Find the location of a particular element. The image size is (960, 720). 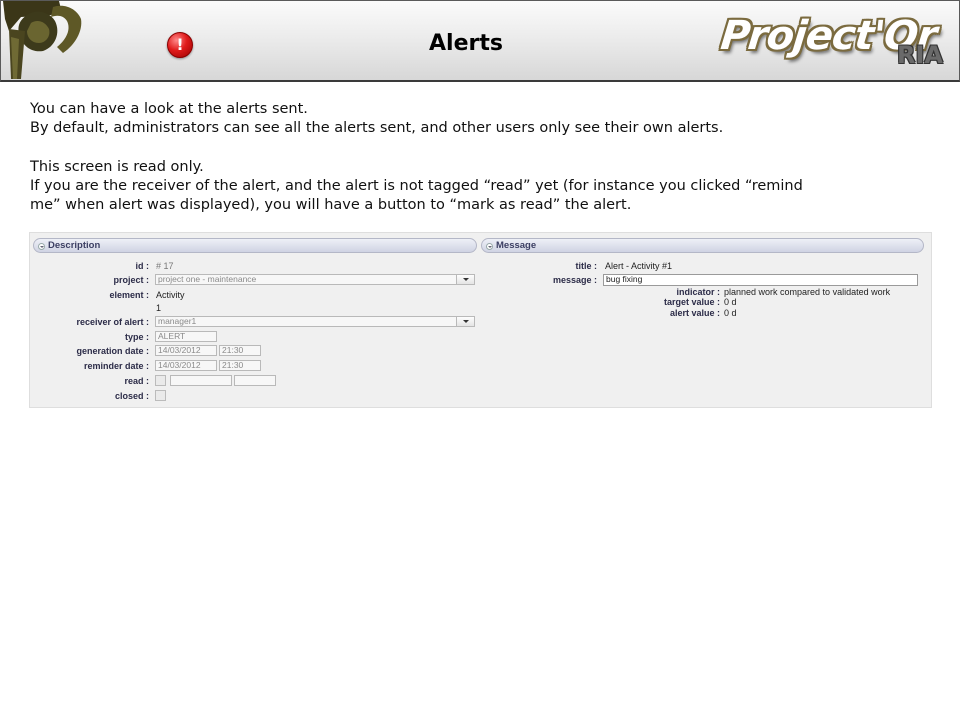

generation-time-field: 21:30 is located at coordinates (240, 350).